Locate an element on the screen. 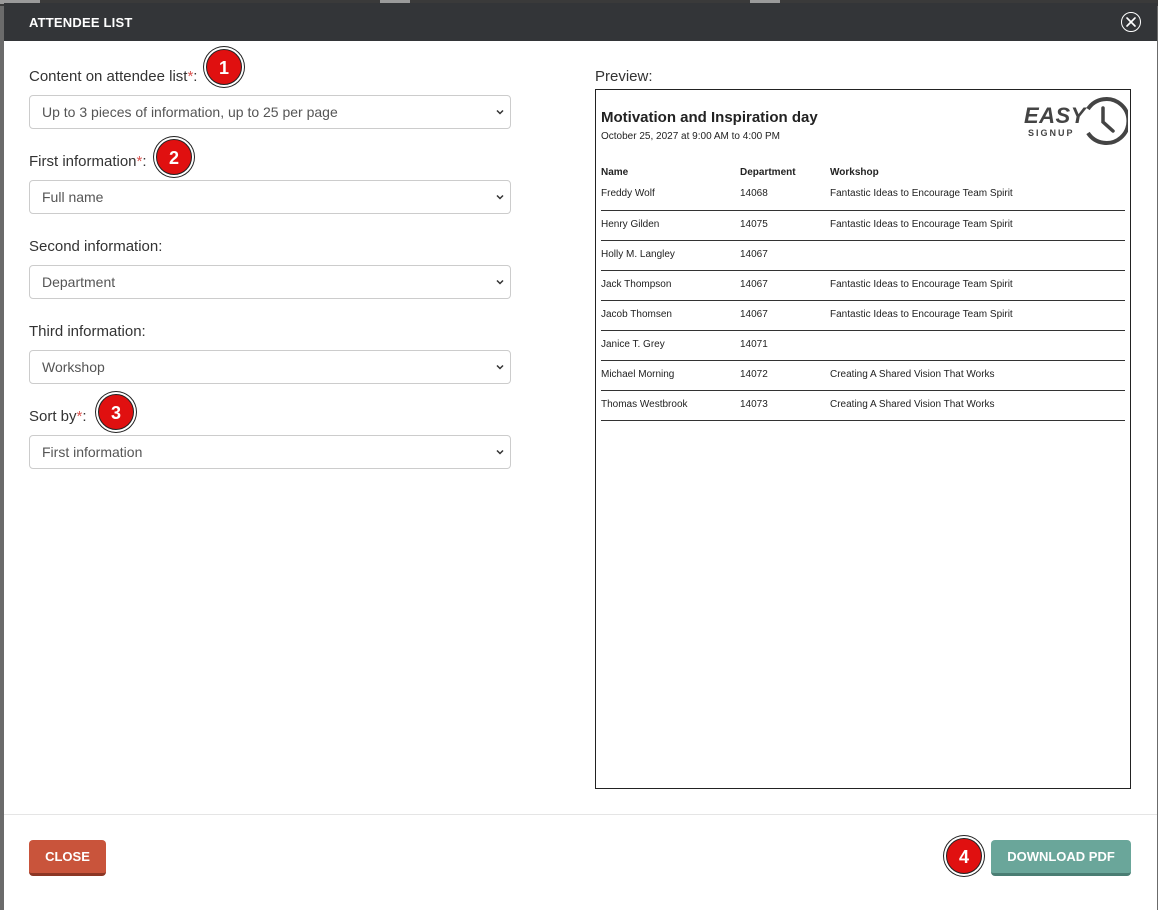  cell-name: Jacob Thomsen is located at coordinates (636, 314).